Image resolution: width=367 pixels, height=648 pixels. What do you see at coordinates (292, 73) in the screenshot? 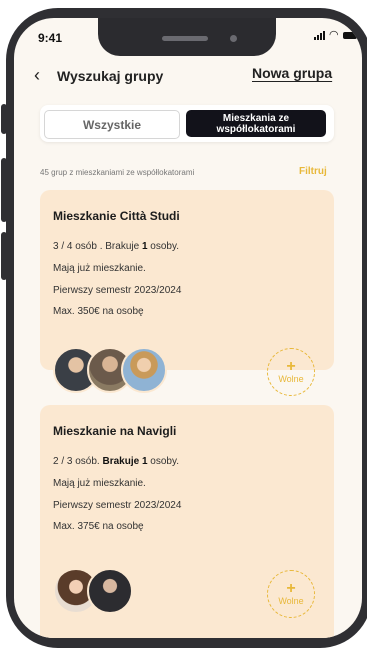
I see `new-group-link: Nowa grupa` at bounding box center [292, 73].